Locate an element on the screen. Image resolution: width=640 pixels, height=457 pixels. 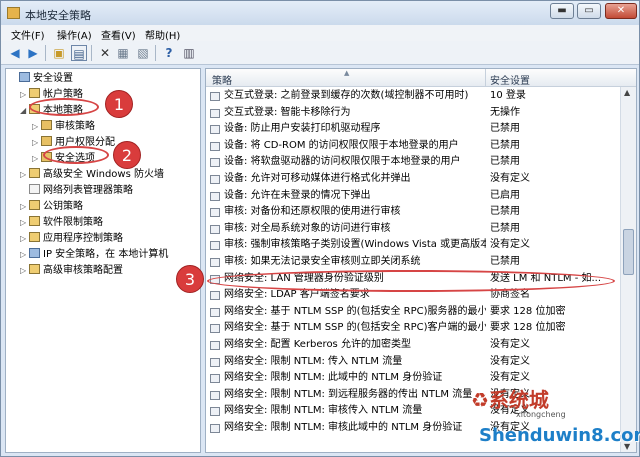
up-folder-icon: ▣ is located at coordinates (59, 53).